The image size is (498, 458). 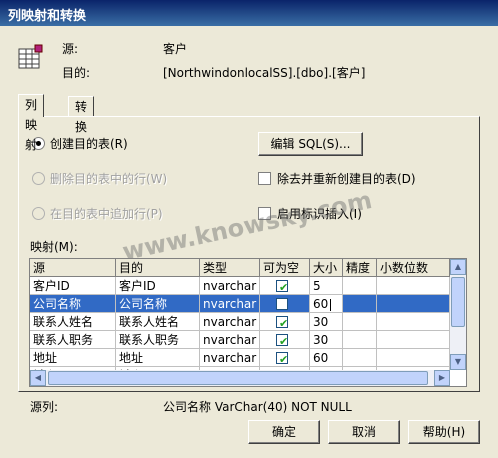 I want to click on mapping-label: 映射(M):, so click(x=54, y=247).